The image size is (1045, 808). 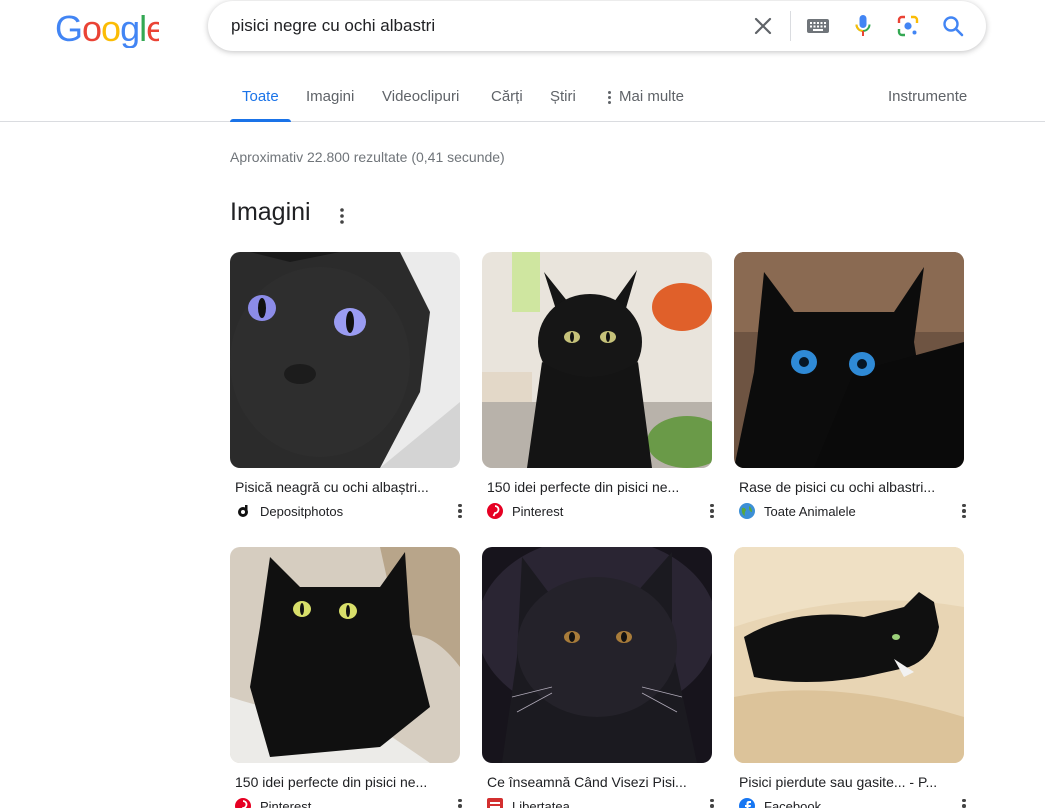 What do you see at coordinates (747, 803) in the screenshot?
I see `facebook-icon` at bounding box center [747, 803].